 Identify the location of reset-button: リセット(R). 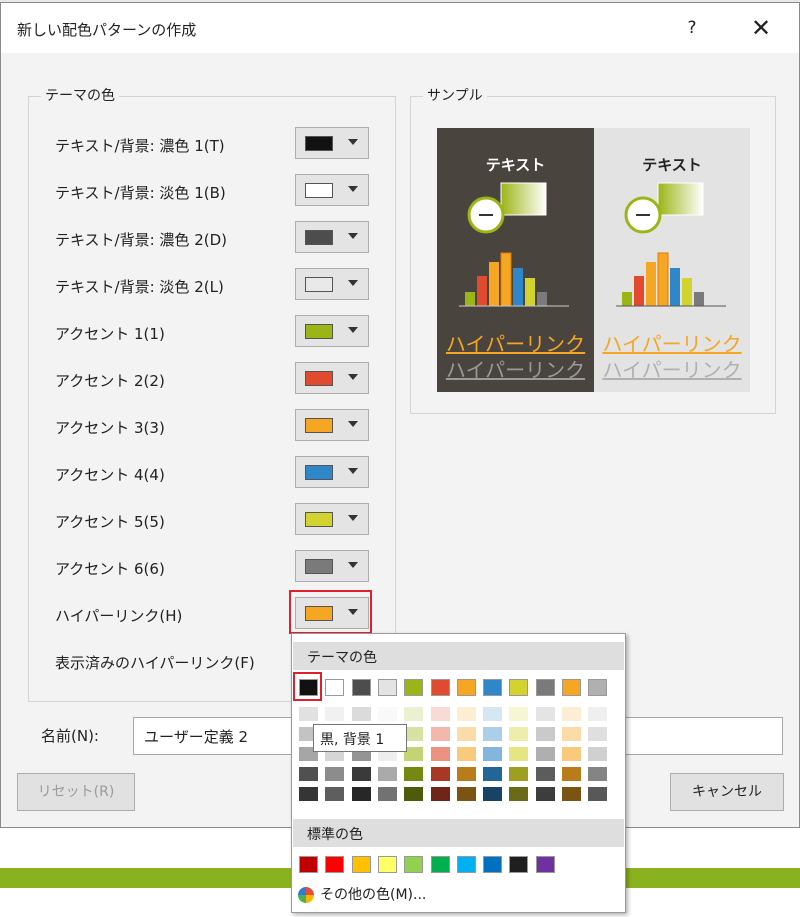
(76, 792).